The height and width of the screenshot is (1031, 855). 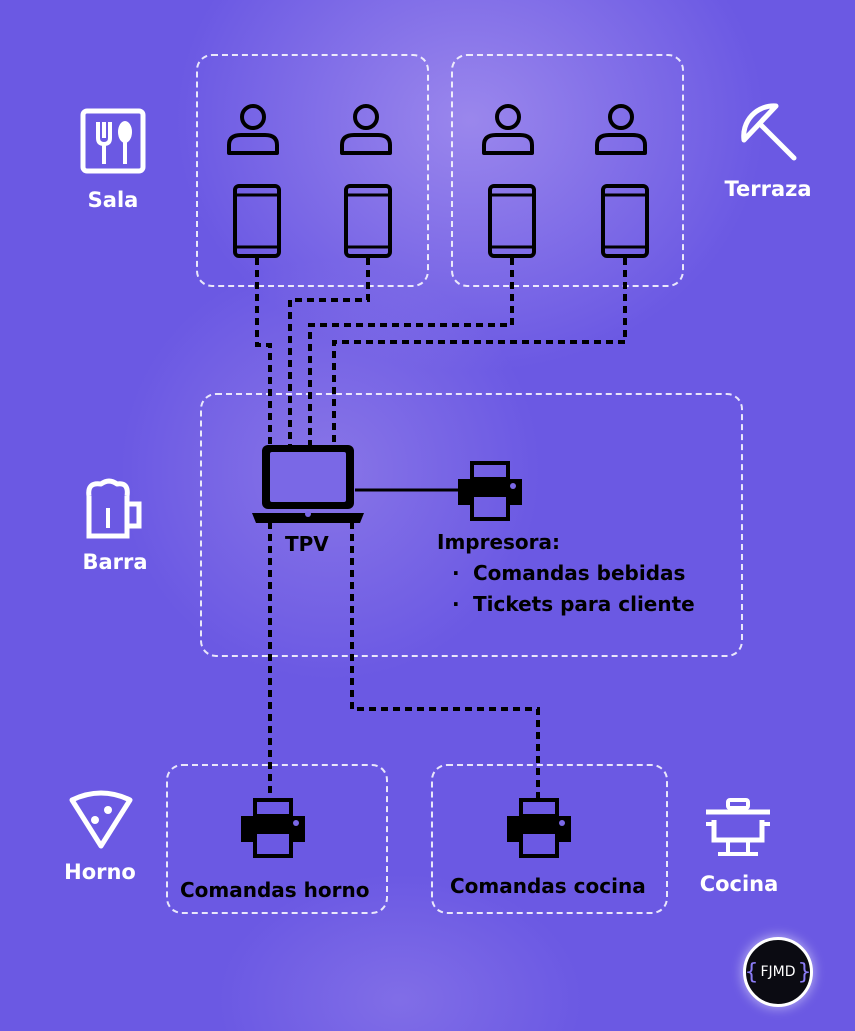 What do you see at coordinates (768, 189) in the screenshot?
I see `area-label-terraza: Terraza` at bounding box center [768, 189].